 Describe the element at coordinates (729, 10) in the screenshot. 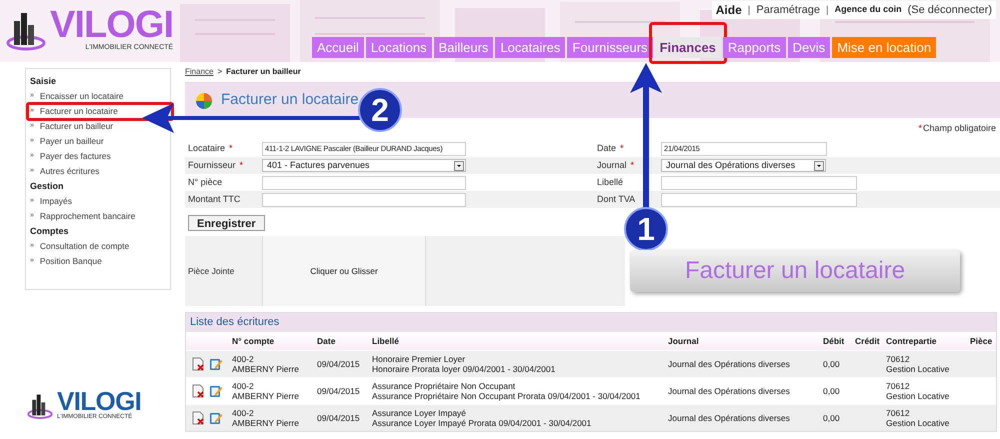

I see `header-link: Aide` at that location.